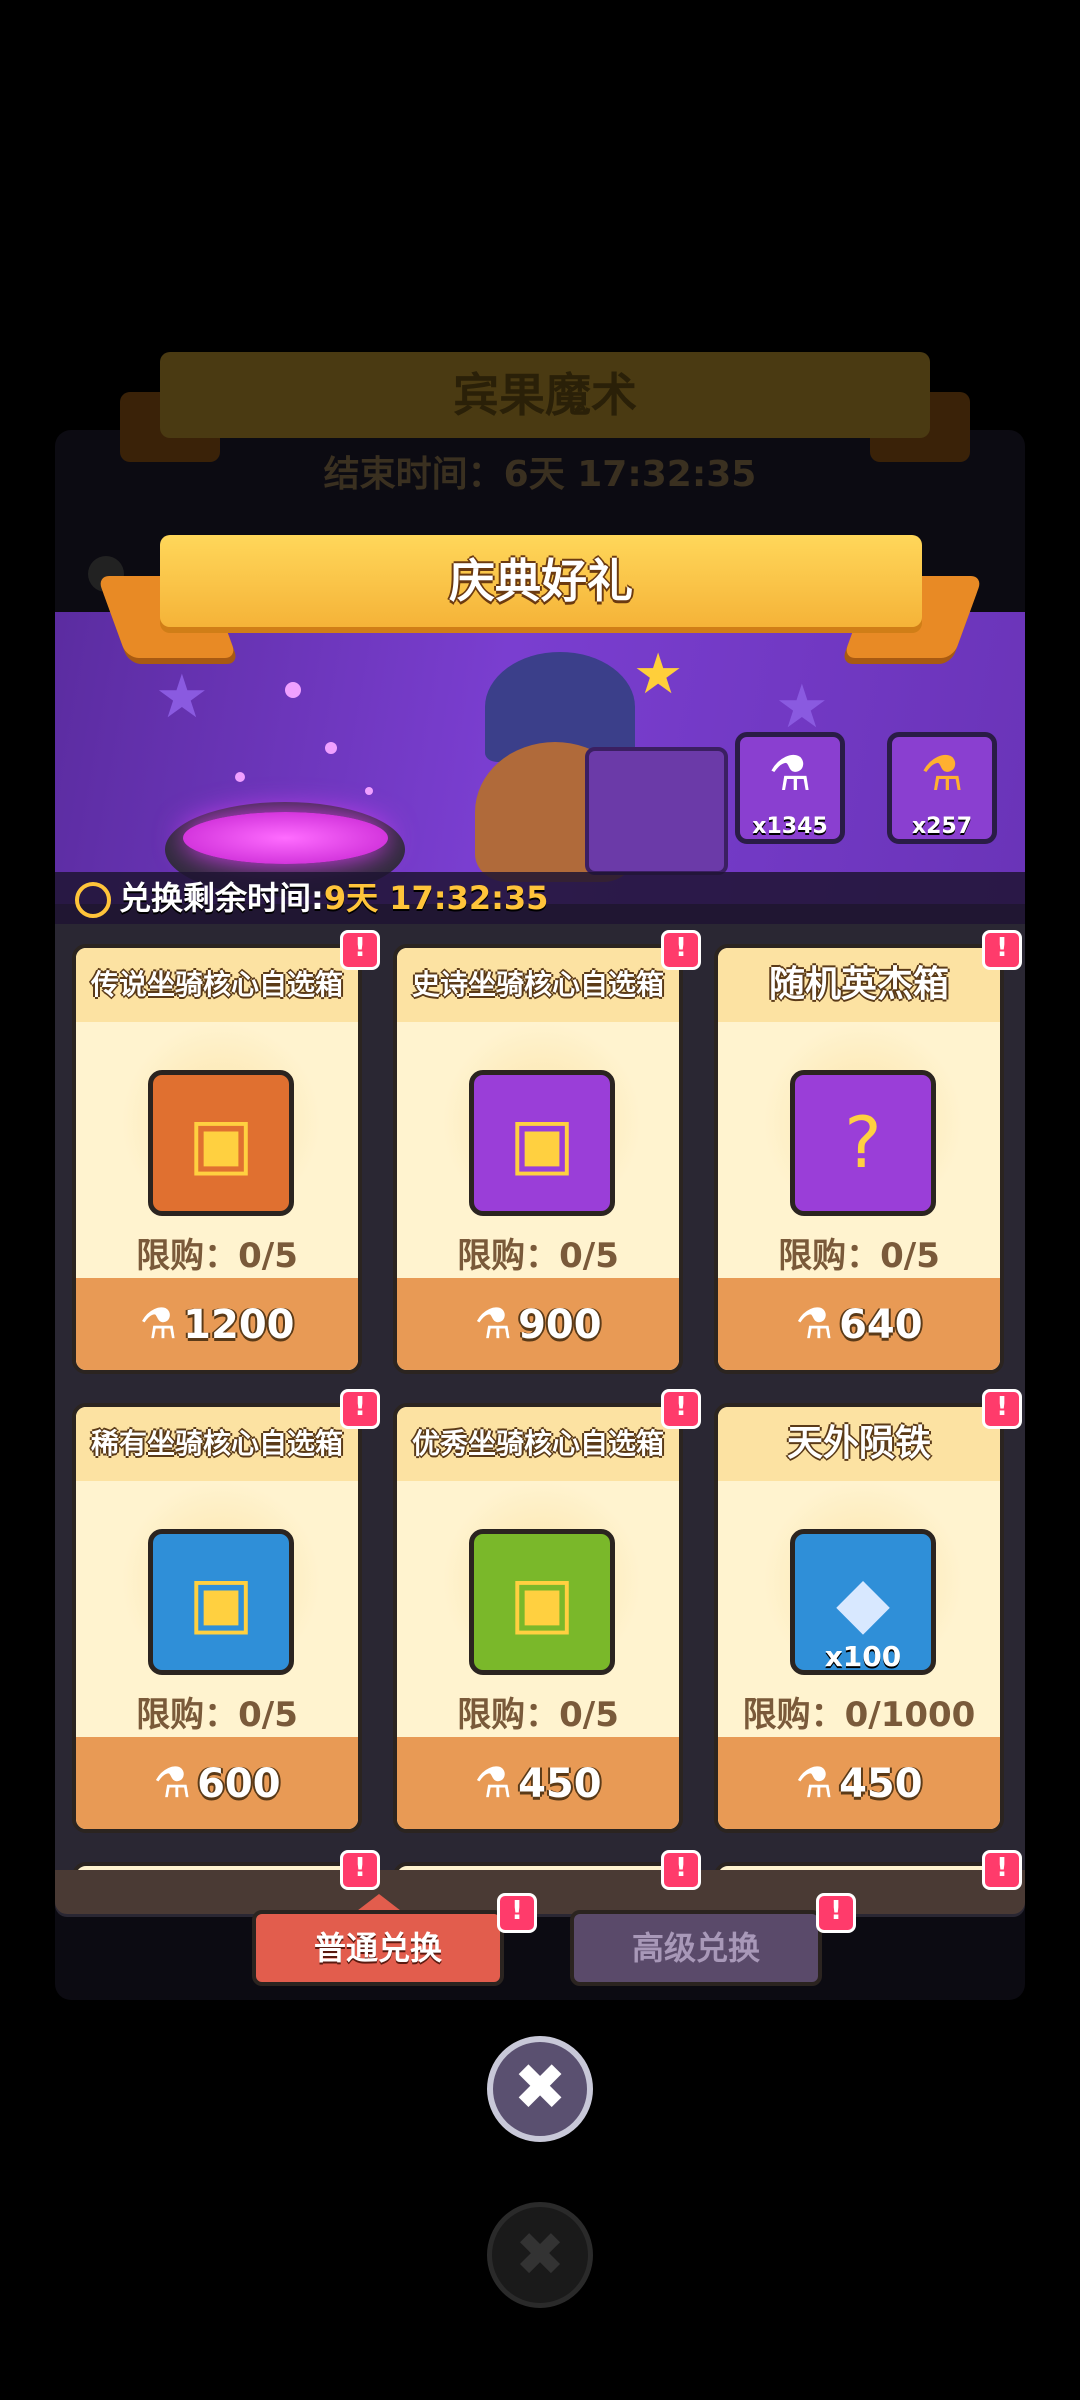 The width and height of the screenshot is (1080, 2400). What do you see at coordinates (538, 985) in the screenshot?
I see `item-name: 史诗坐骑核心自选箱` at bounding box center [538, 985].